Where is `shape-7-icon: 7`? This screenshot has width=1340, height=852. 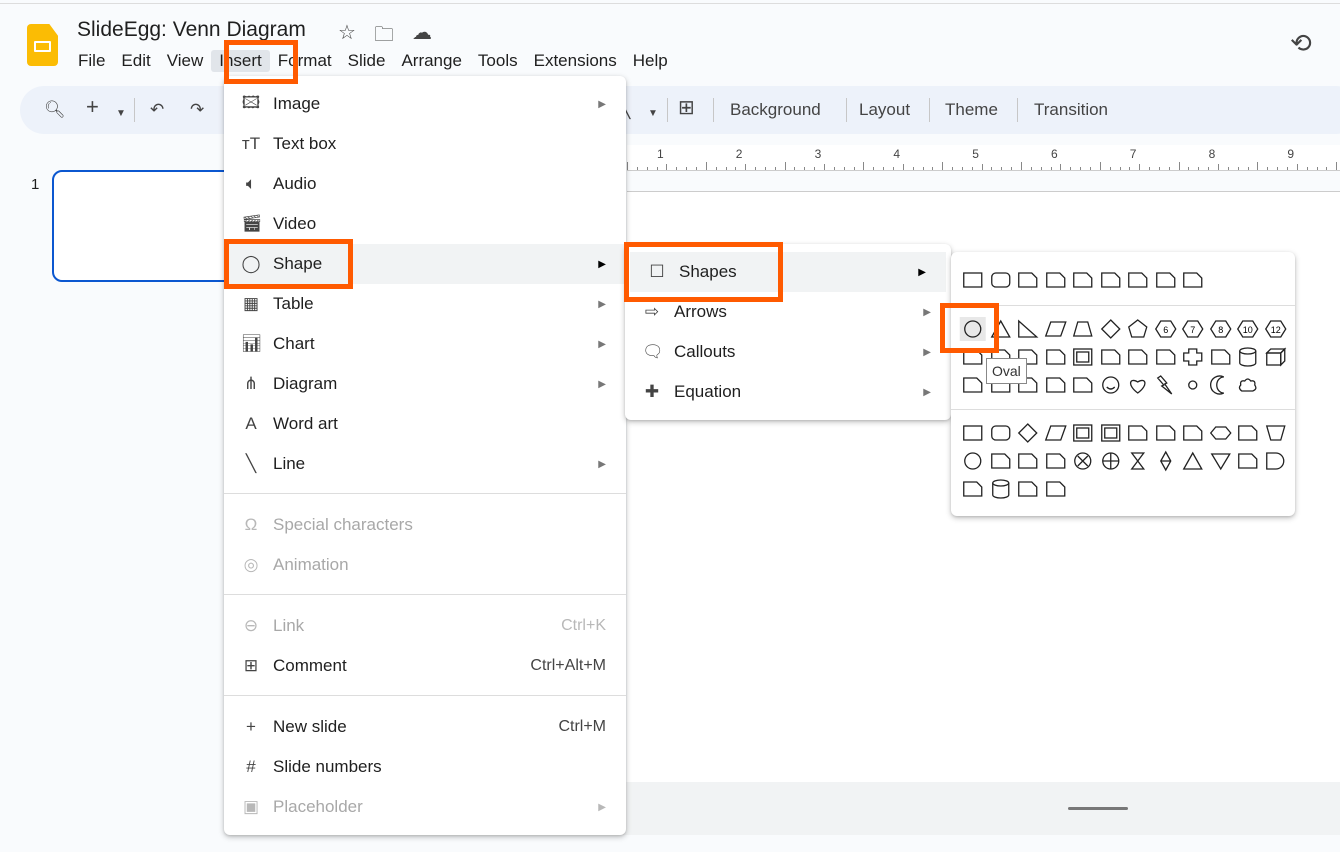
shape-7-icon: 7 is located at coordinates (1193, 329).